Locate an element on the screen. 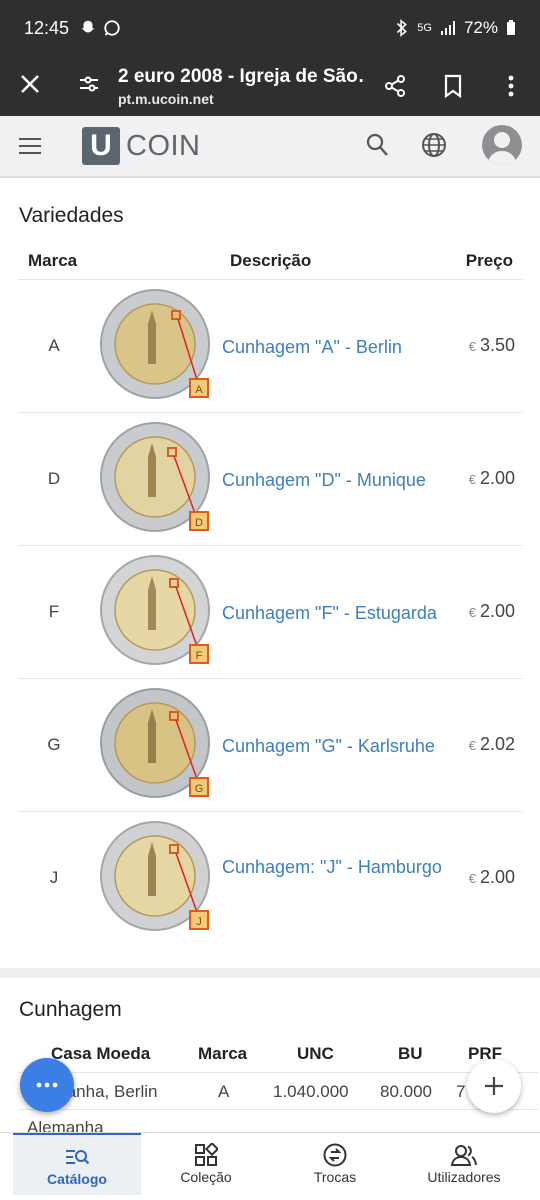  plus-icon is located at coordinates (494, 1086).